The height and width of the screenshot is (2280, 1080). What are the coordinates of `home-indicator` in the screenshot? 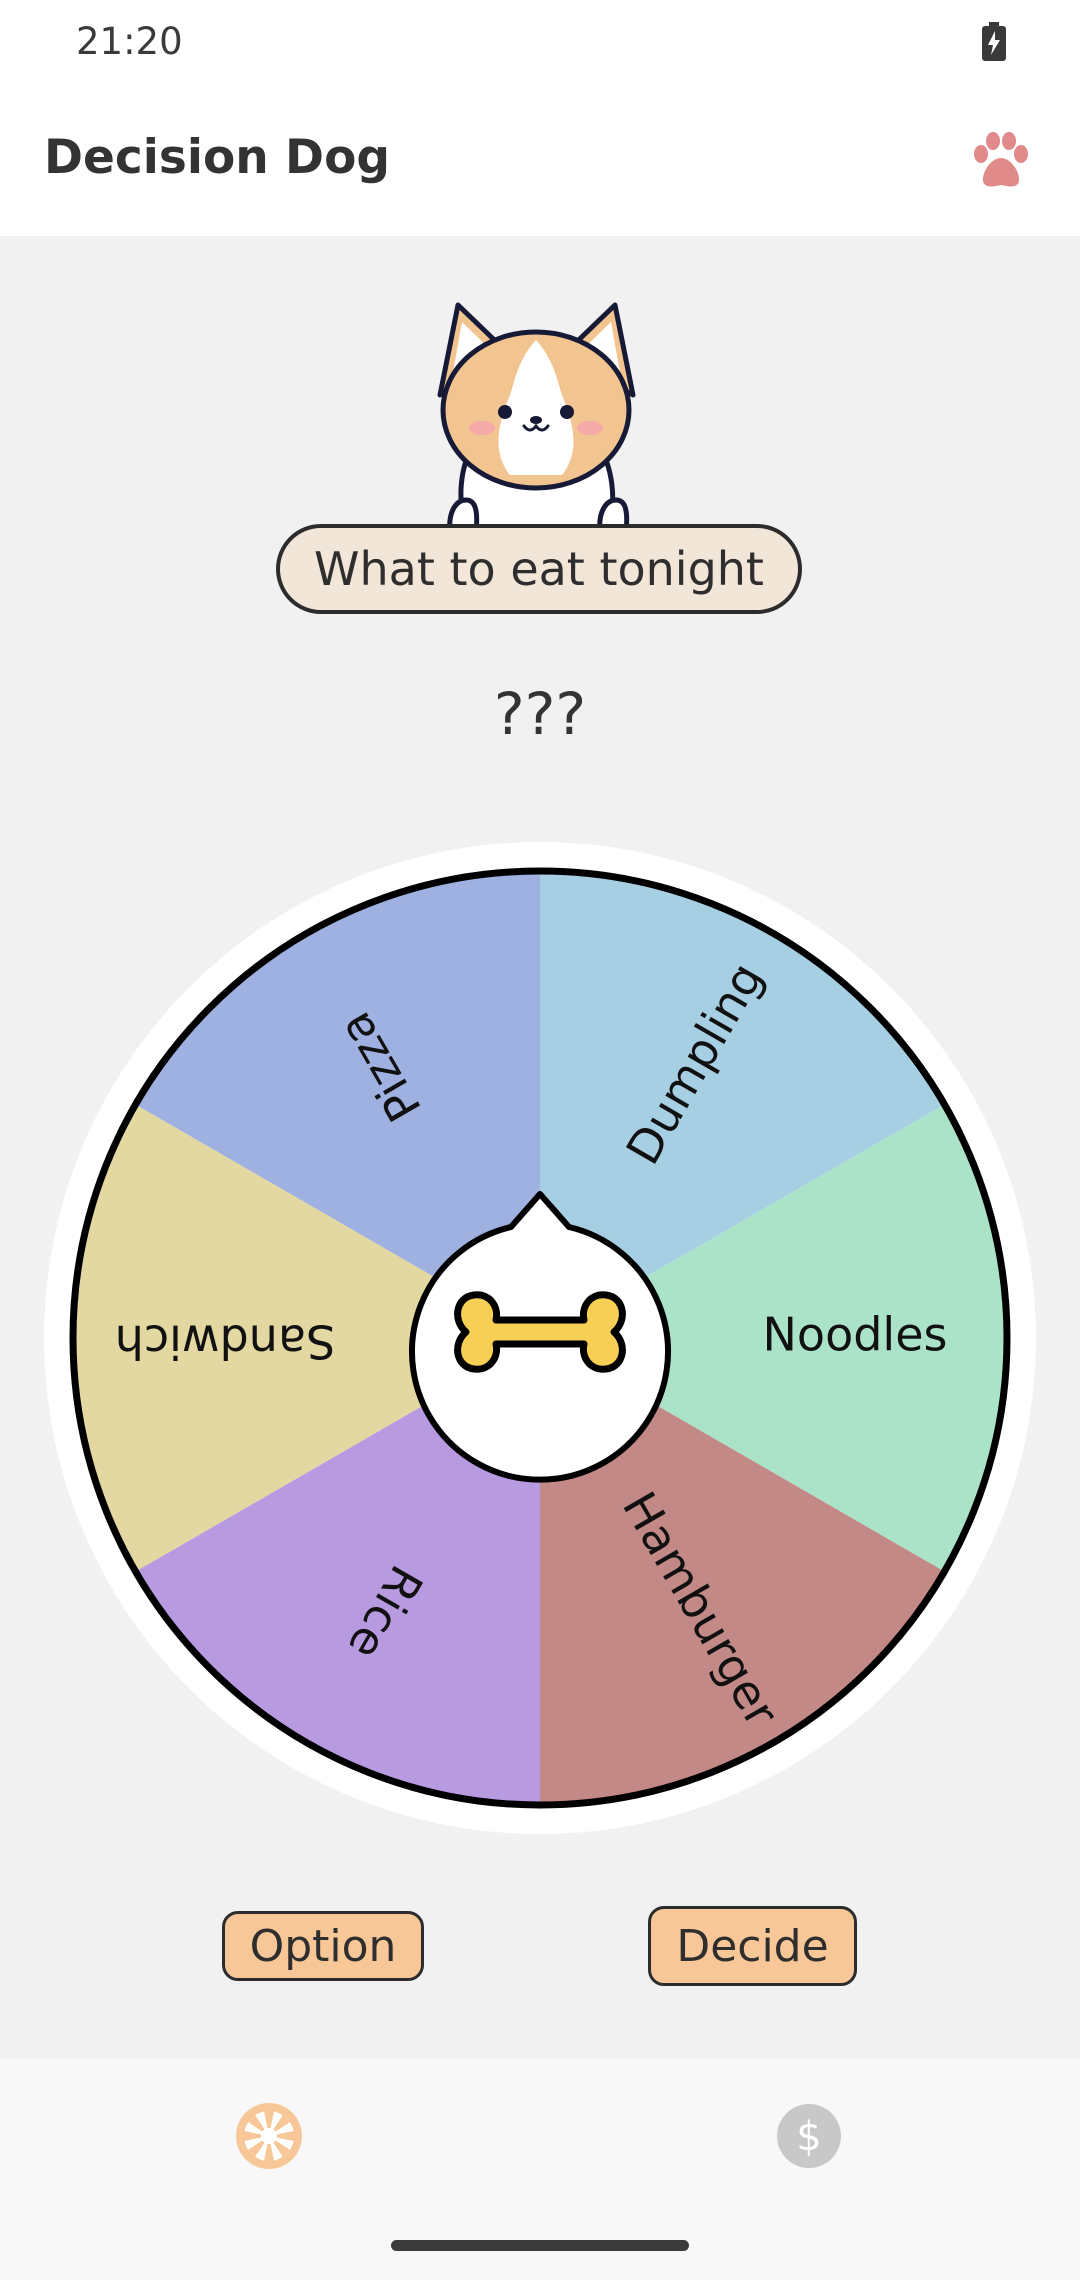 It's located at (540, 2245).